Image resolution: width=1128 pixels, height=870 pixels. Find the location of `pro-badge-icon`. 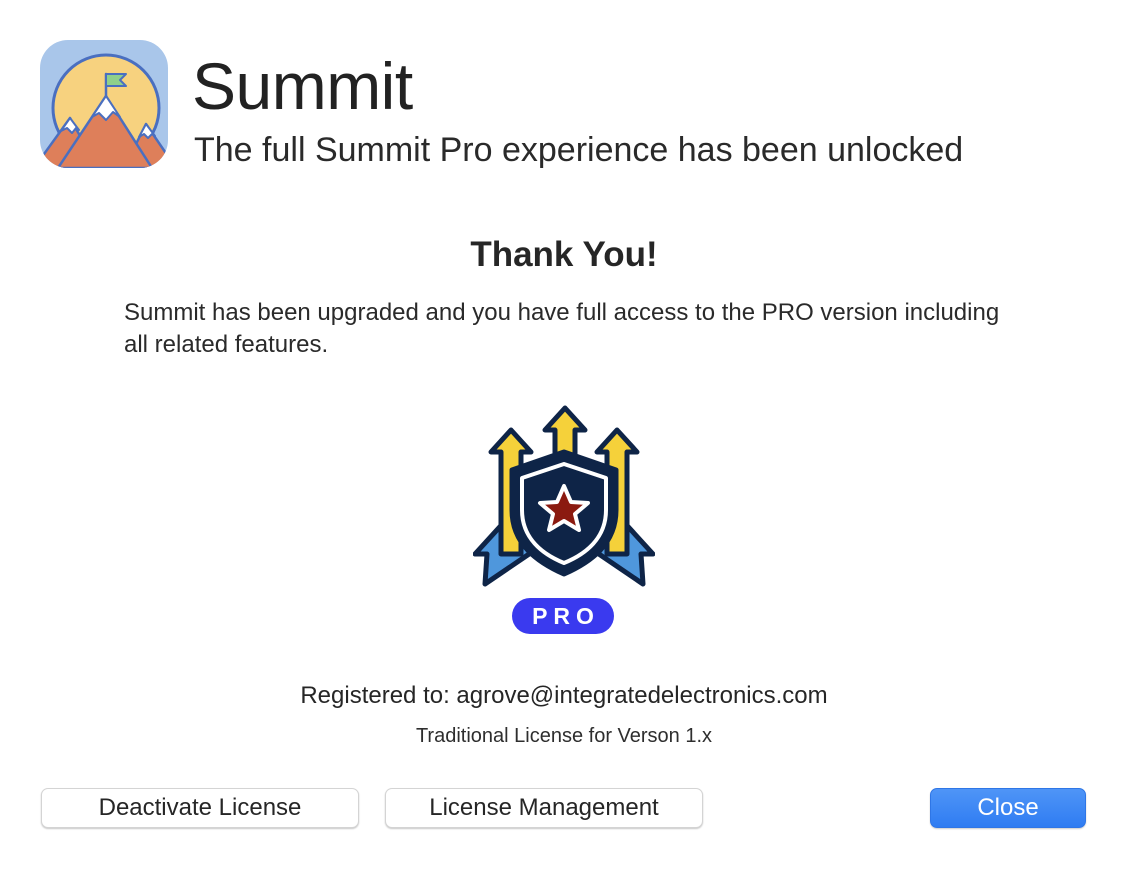

pro-badge-icon is located at coordinates (564, 497).